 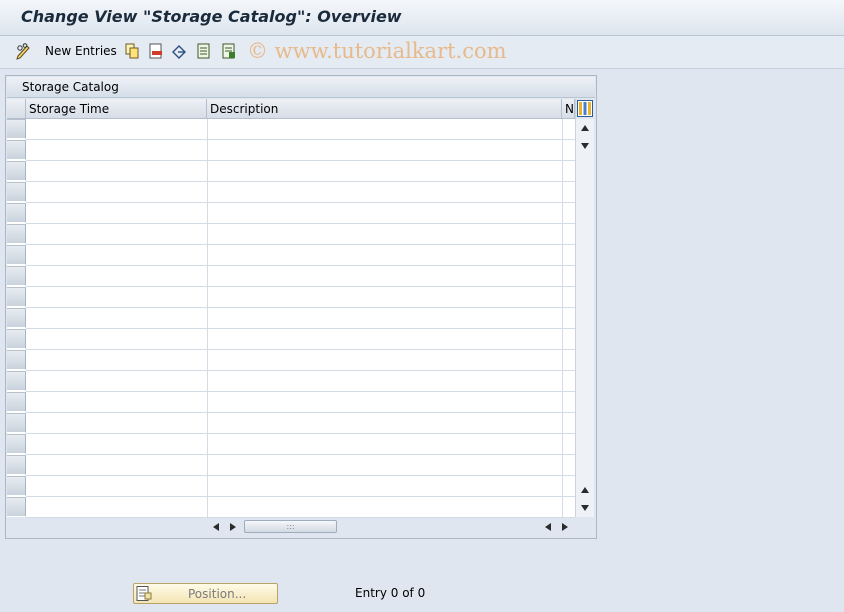 I want to click on select-all-button, so click(x=204, y=51).